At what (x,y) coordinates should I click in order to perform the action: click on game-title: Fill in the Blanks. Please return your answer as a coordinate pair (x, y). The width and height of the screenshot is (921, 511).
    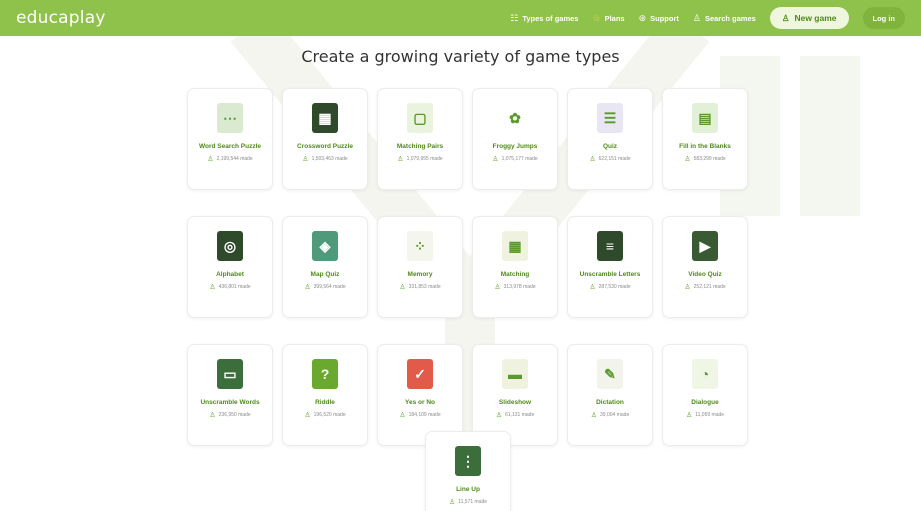
    Looking at the image, I should click on (705, 146).